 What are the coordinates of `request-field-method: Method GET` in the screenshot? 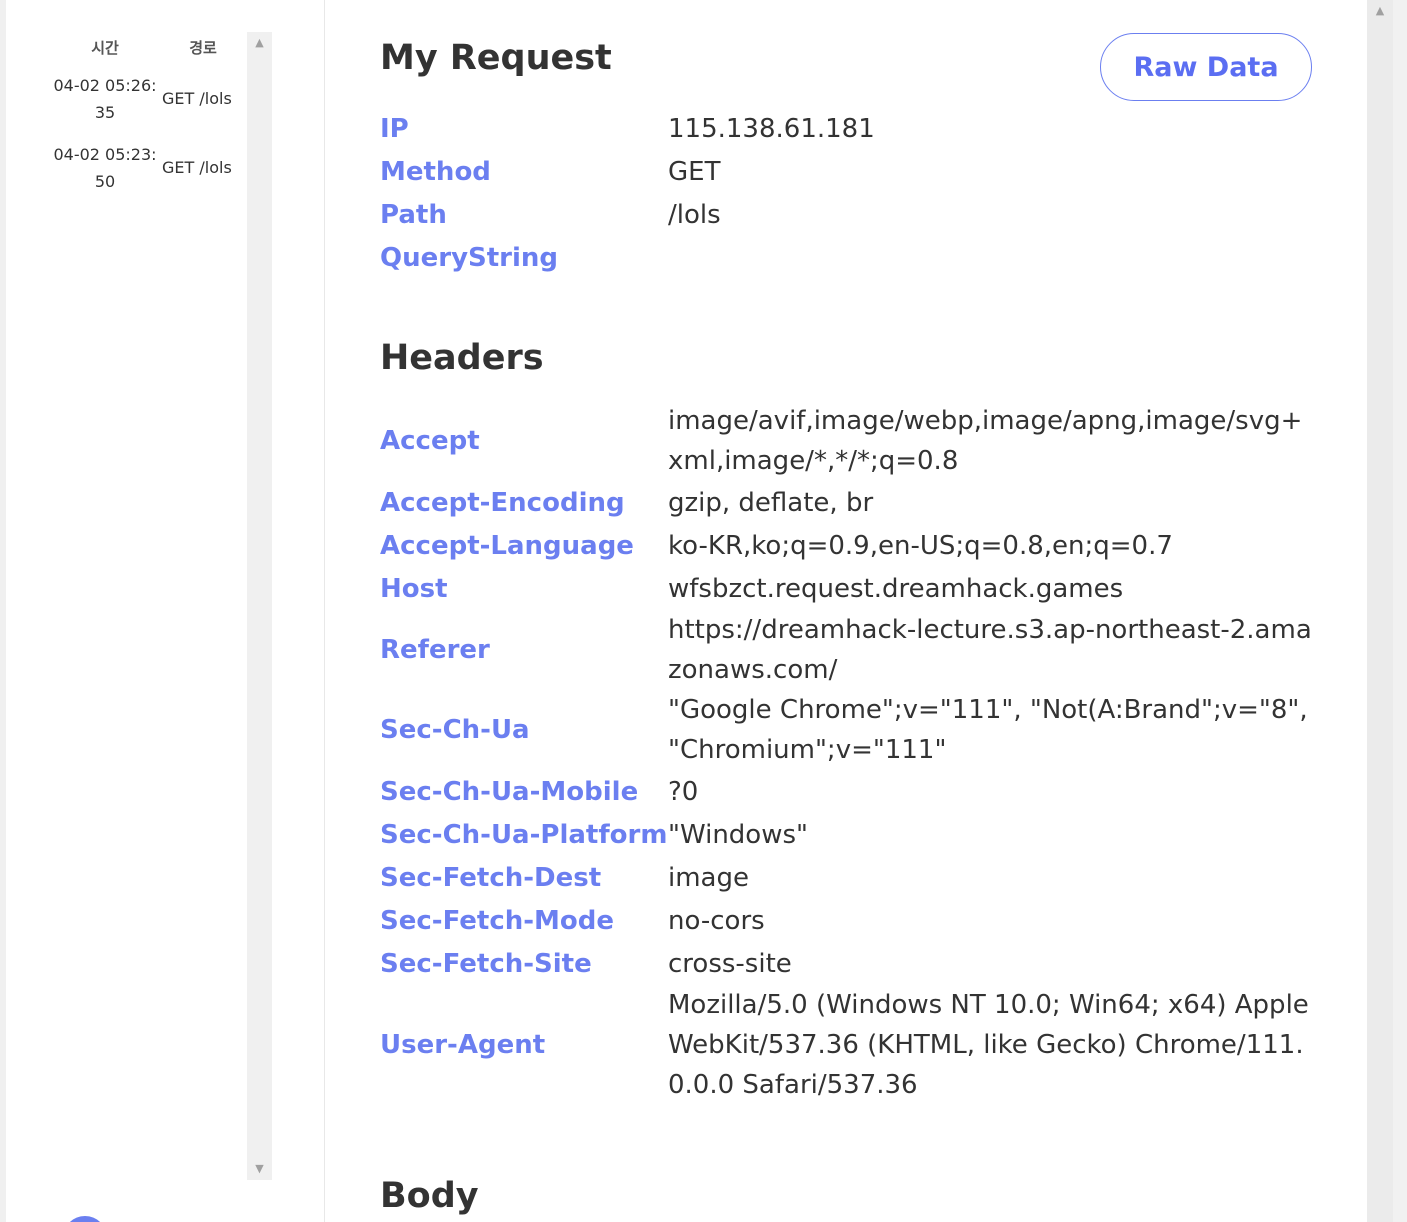 It's located at (847, 171).